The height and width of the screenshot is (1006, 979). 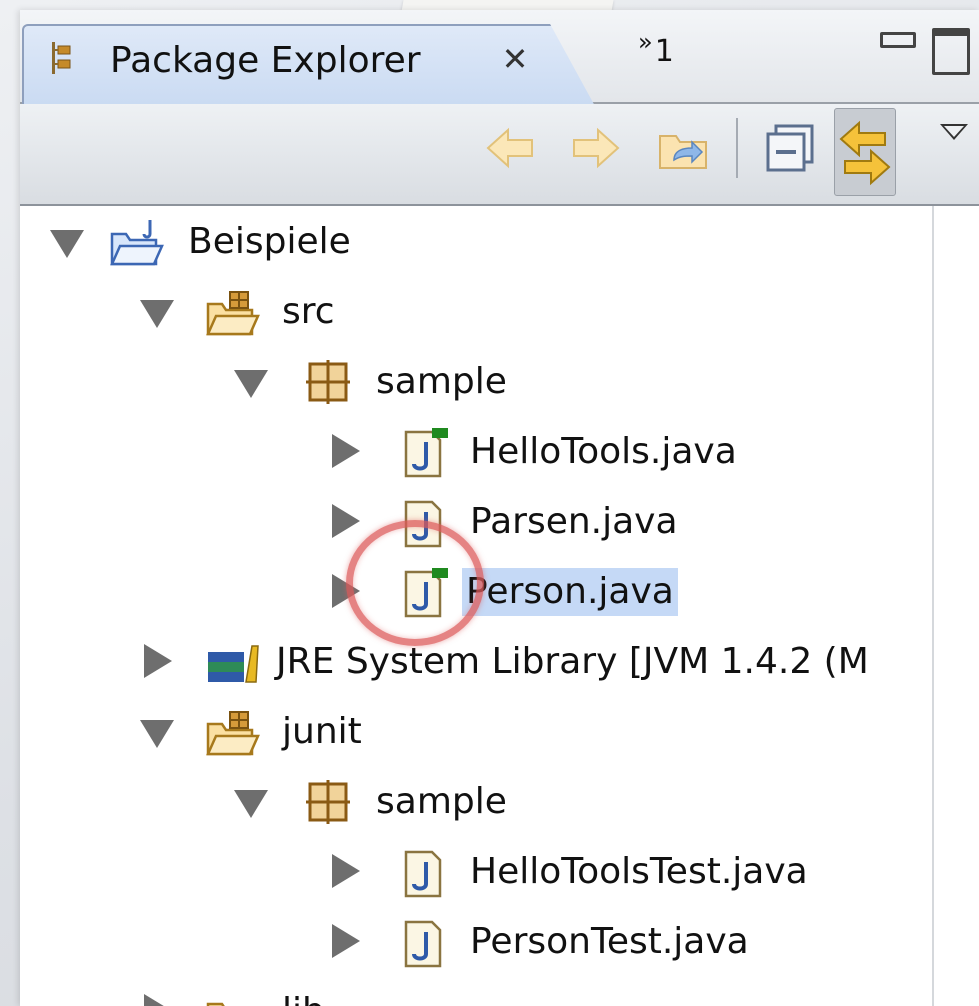 What do you see at coordinates (570, 592) in the screenshot?
I see `tree-item-label: Person.java` at bounding box center [570, 592].